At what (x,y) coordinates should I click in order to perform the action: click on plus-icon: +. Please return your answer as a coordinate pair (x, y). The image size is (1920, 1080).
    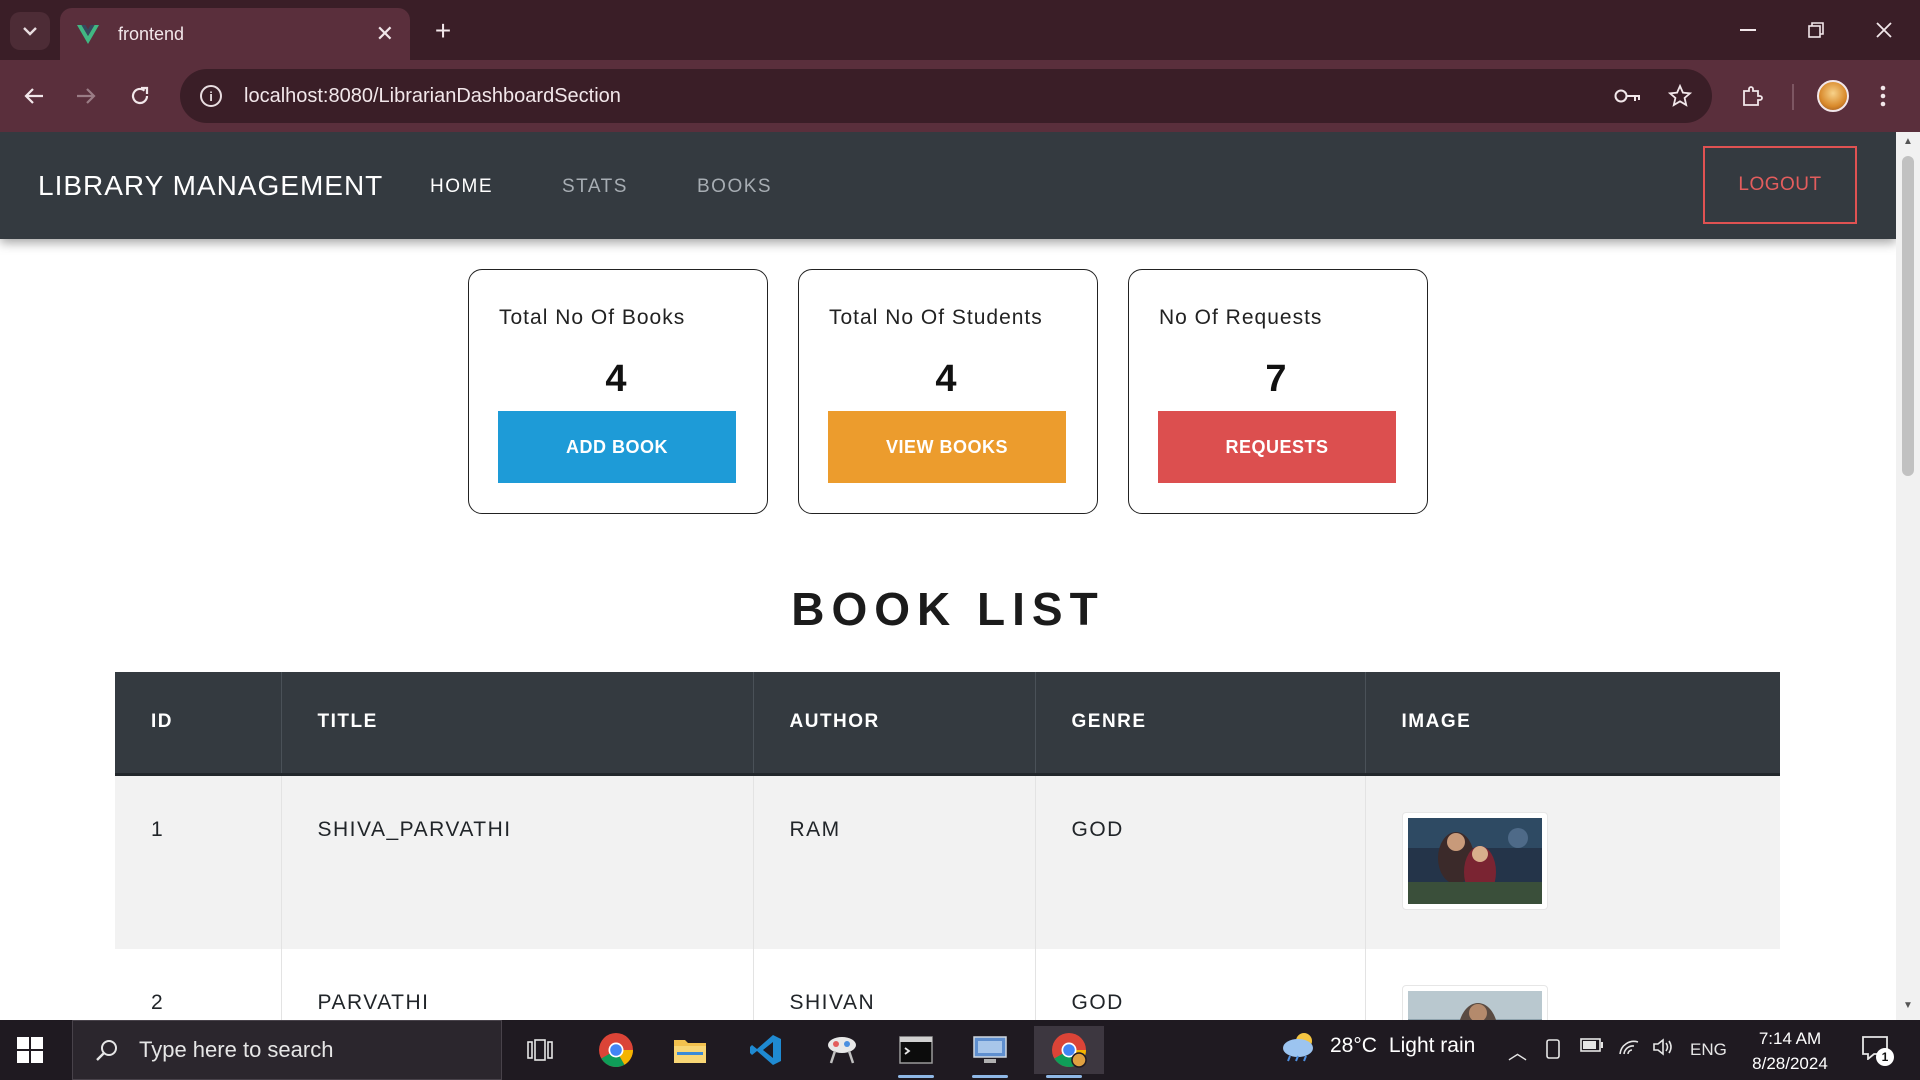
    Looking at the image, I should click on (443, 30).